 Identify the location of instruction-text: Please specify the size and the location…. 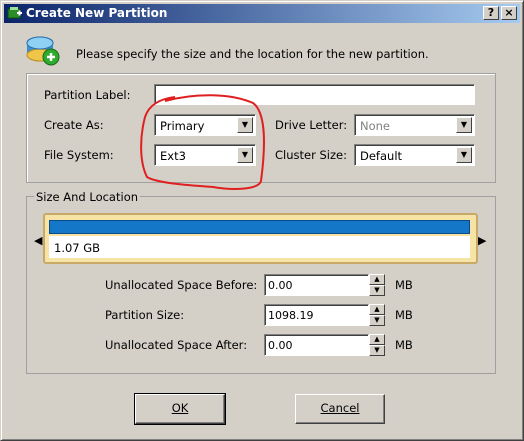
(252, 54).